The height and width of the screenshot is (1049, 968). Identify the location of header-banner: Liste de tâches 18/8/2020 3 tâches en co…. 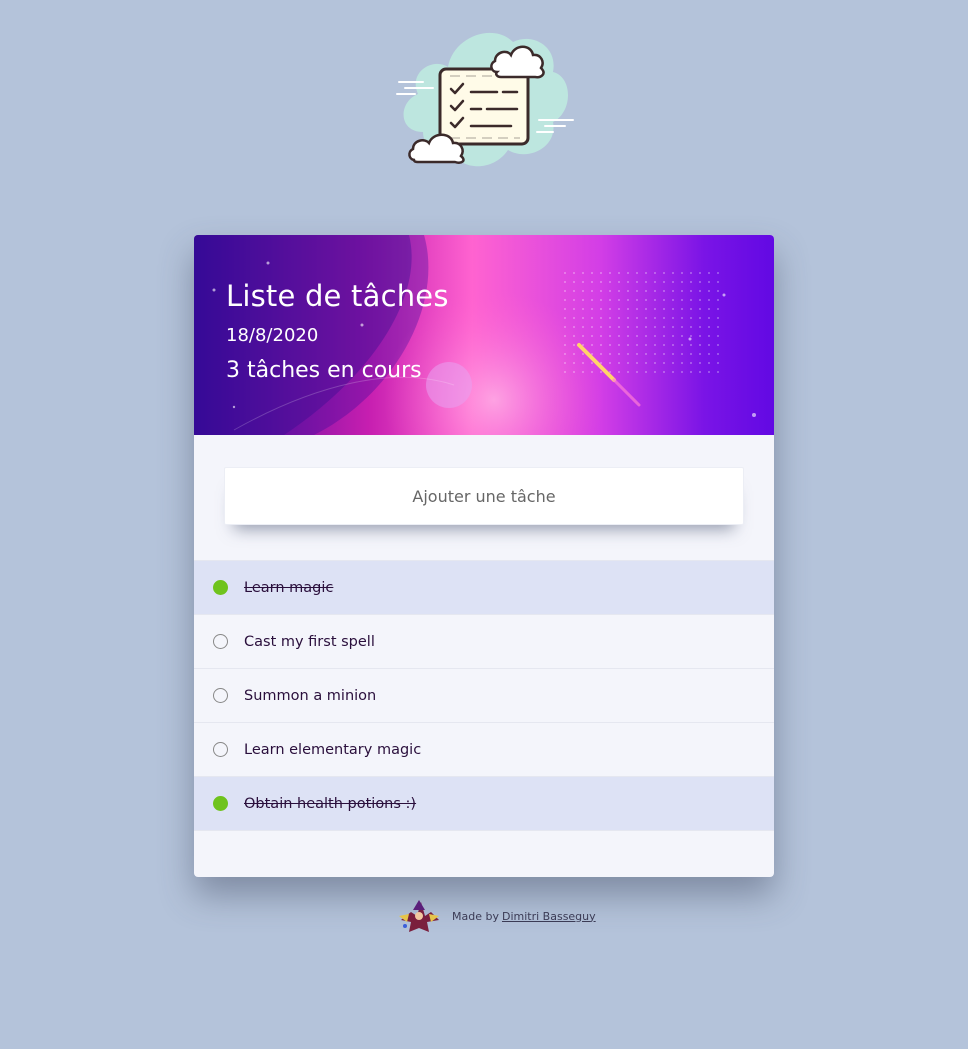
(484, 335).